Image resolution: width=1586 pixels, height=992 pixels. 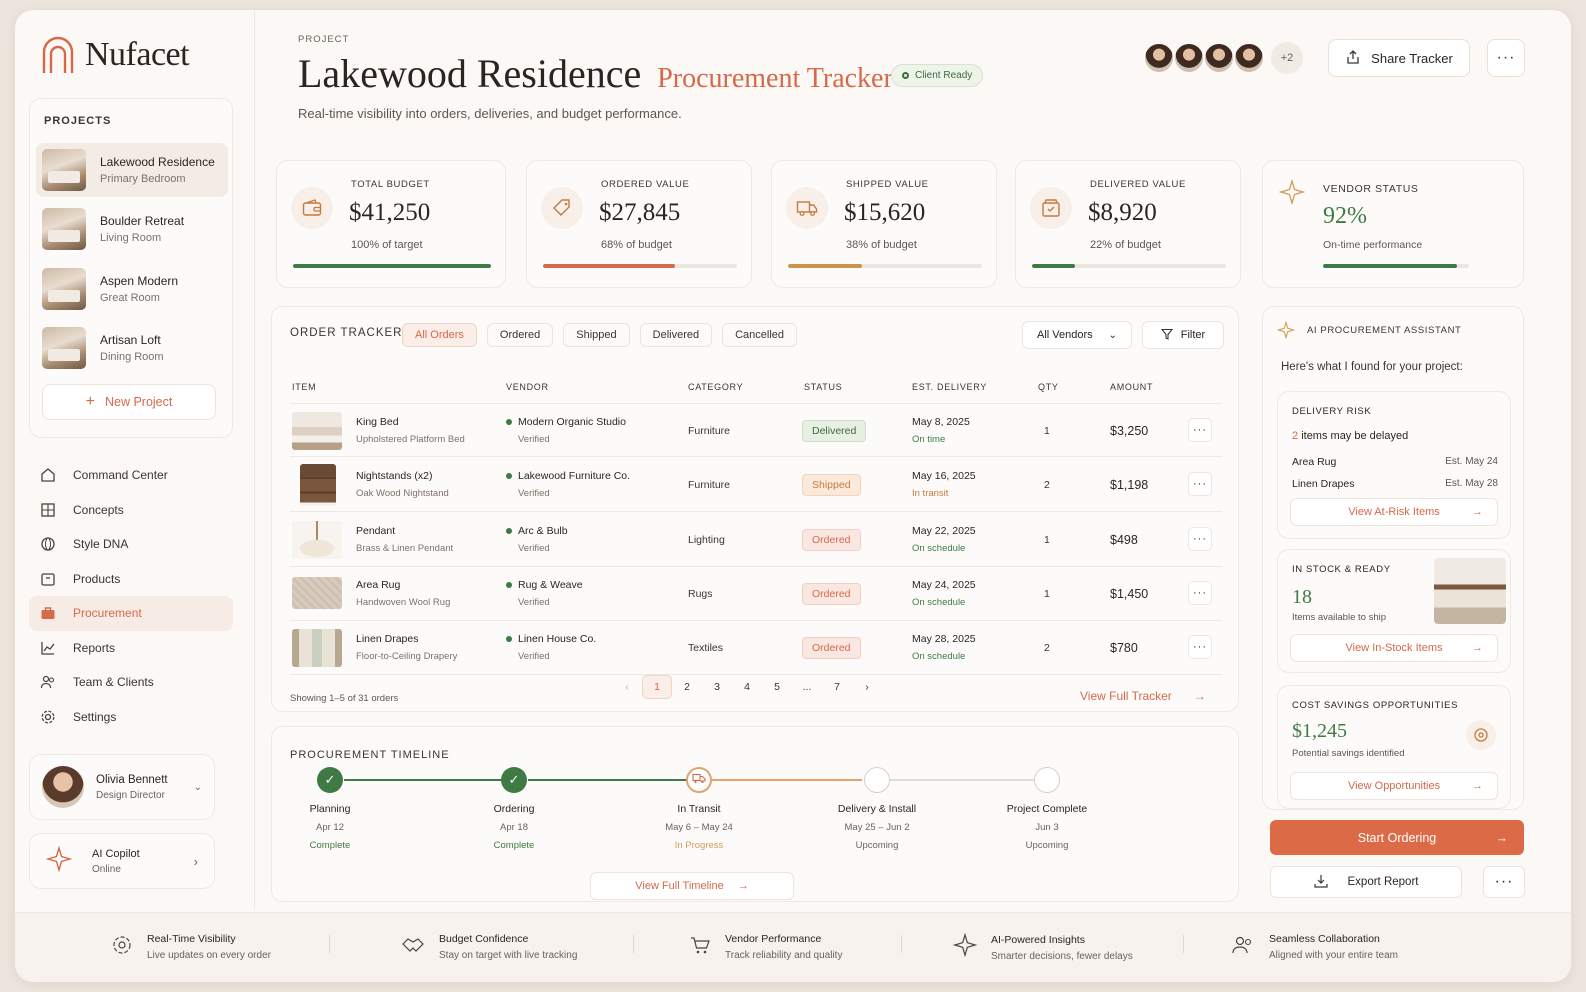 I want to click on project-room: Primary Bedroom, so click(x=143, y=179).